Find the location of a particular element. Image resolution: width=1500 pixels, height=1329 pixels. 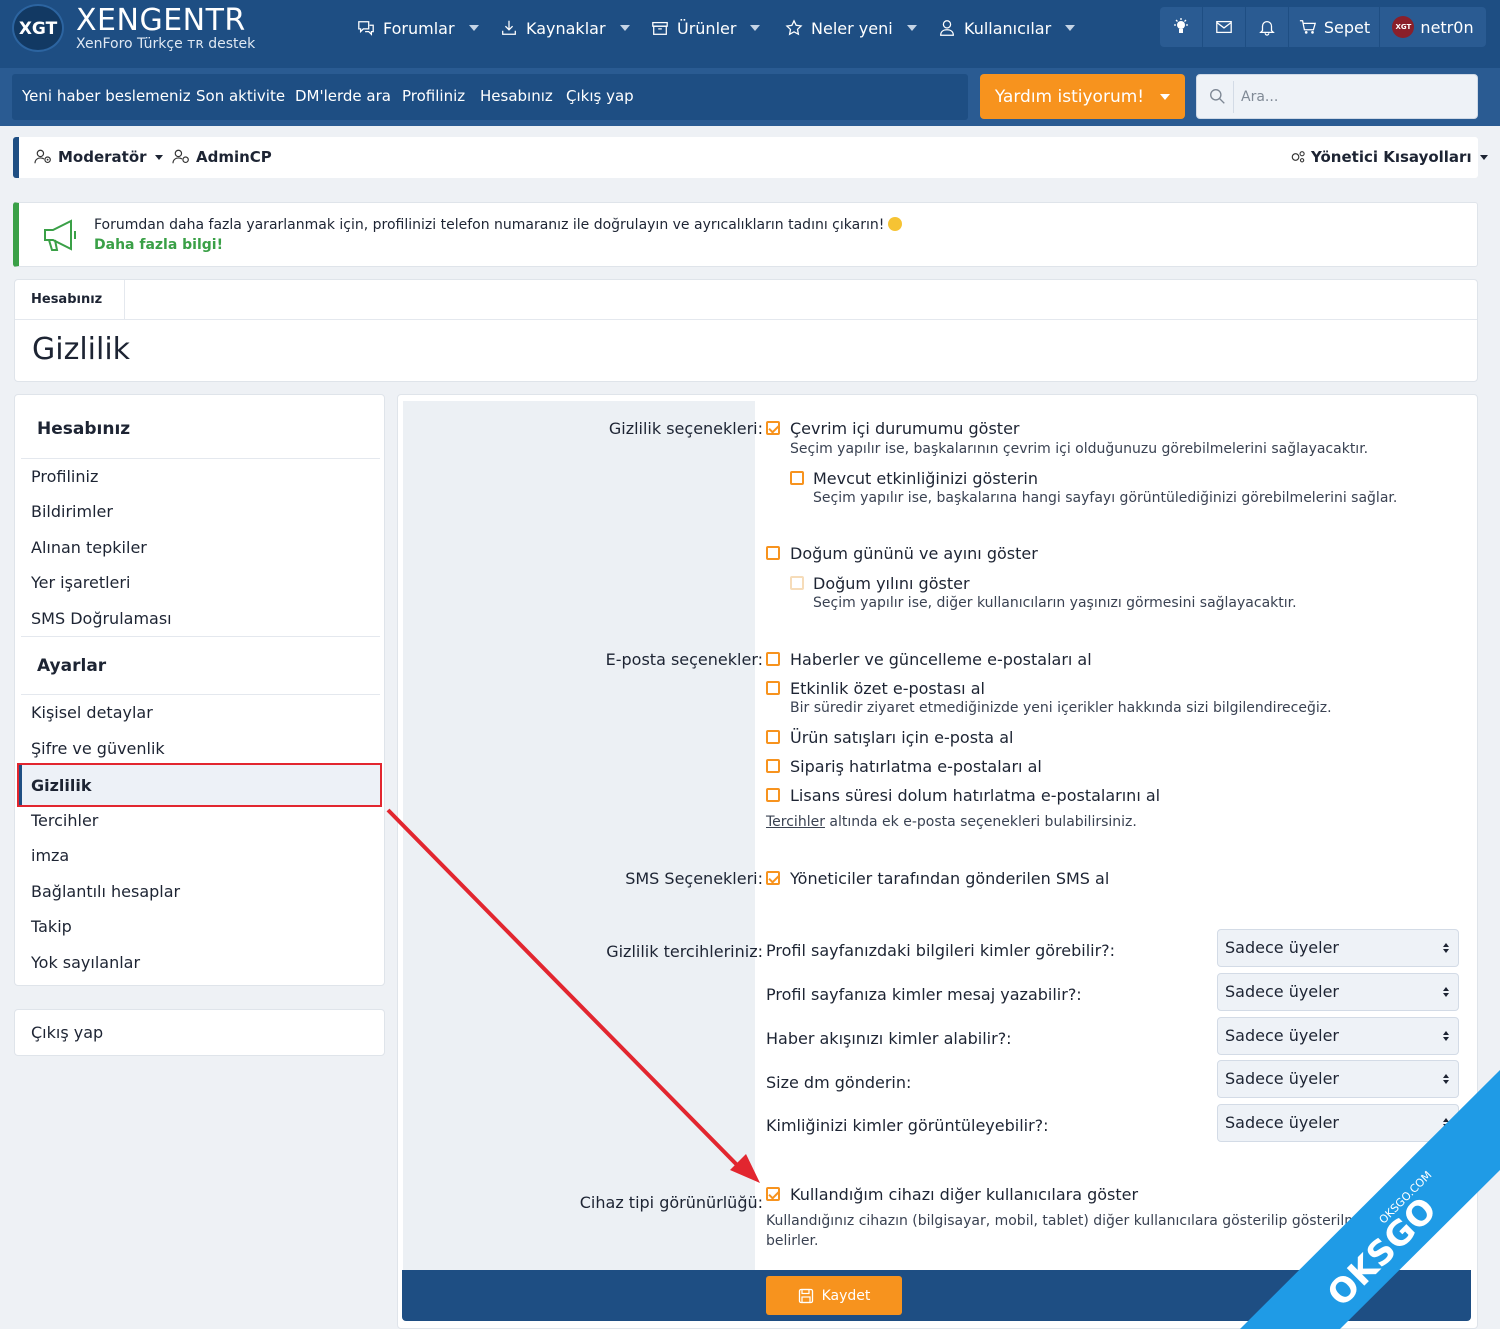

users-cog-icon is located at coordinates (42, 156).